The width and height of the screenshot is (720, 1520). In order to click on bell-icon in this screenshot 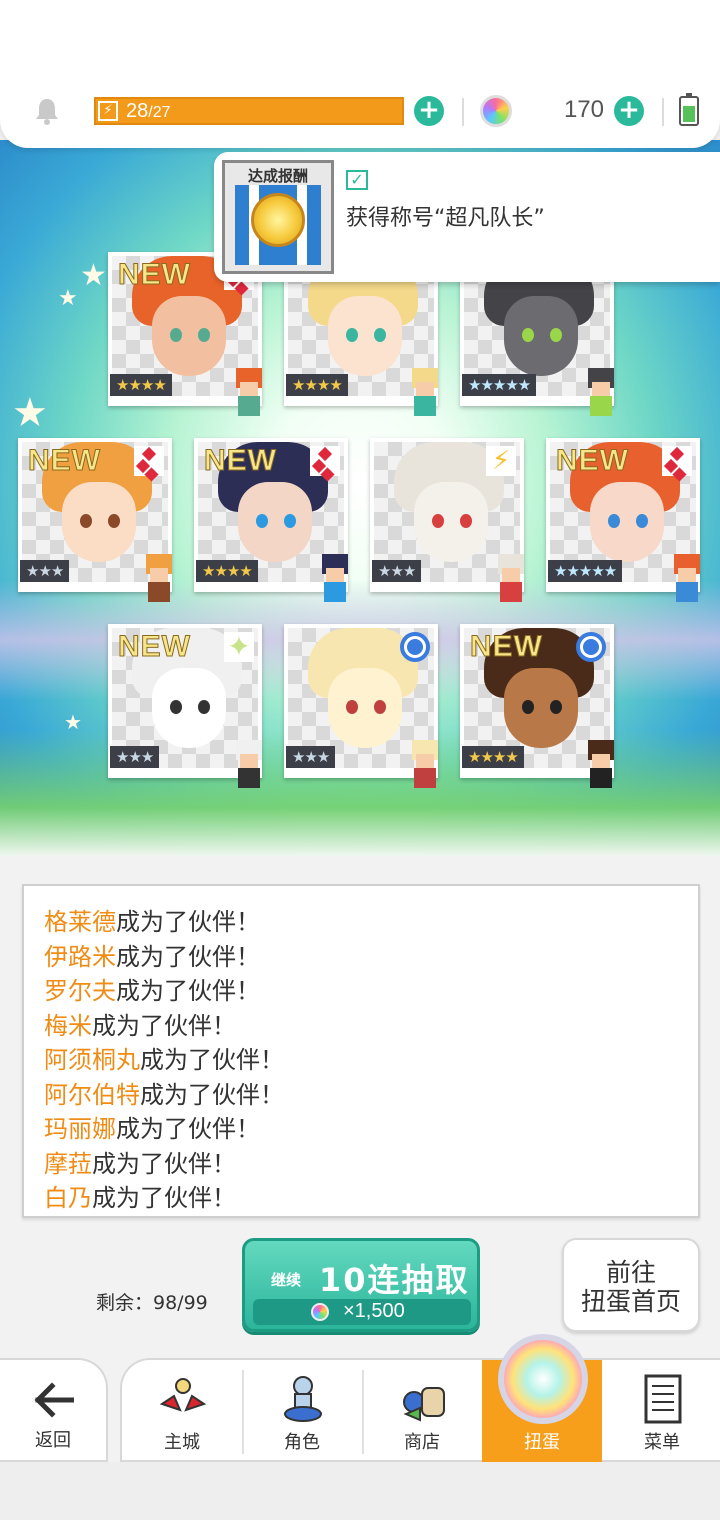, I will do `click(47, 111)`.